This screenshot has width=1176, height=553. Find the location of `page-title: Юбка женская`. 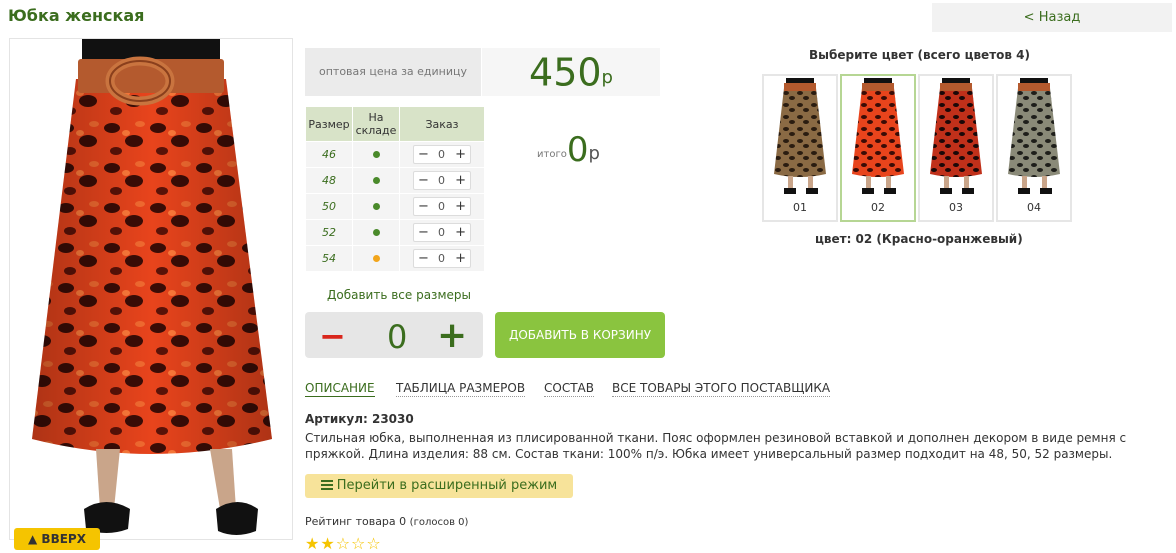

page-title: Юбка женская is located at coordinates (76, 15).